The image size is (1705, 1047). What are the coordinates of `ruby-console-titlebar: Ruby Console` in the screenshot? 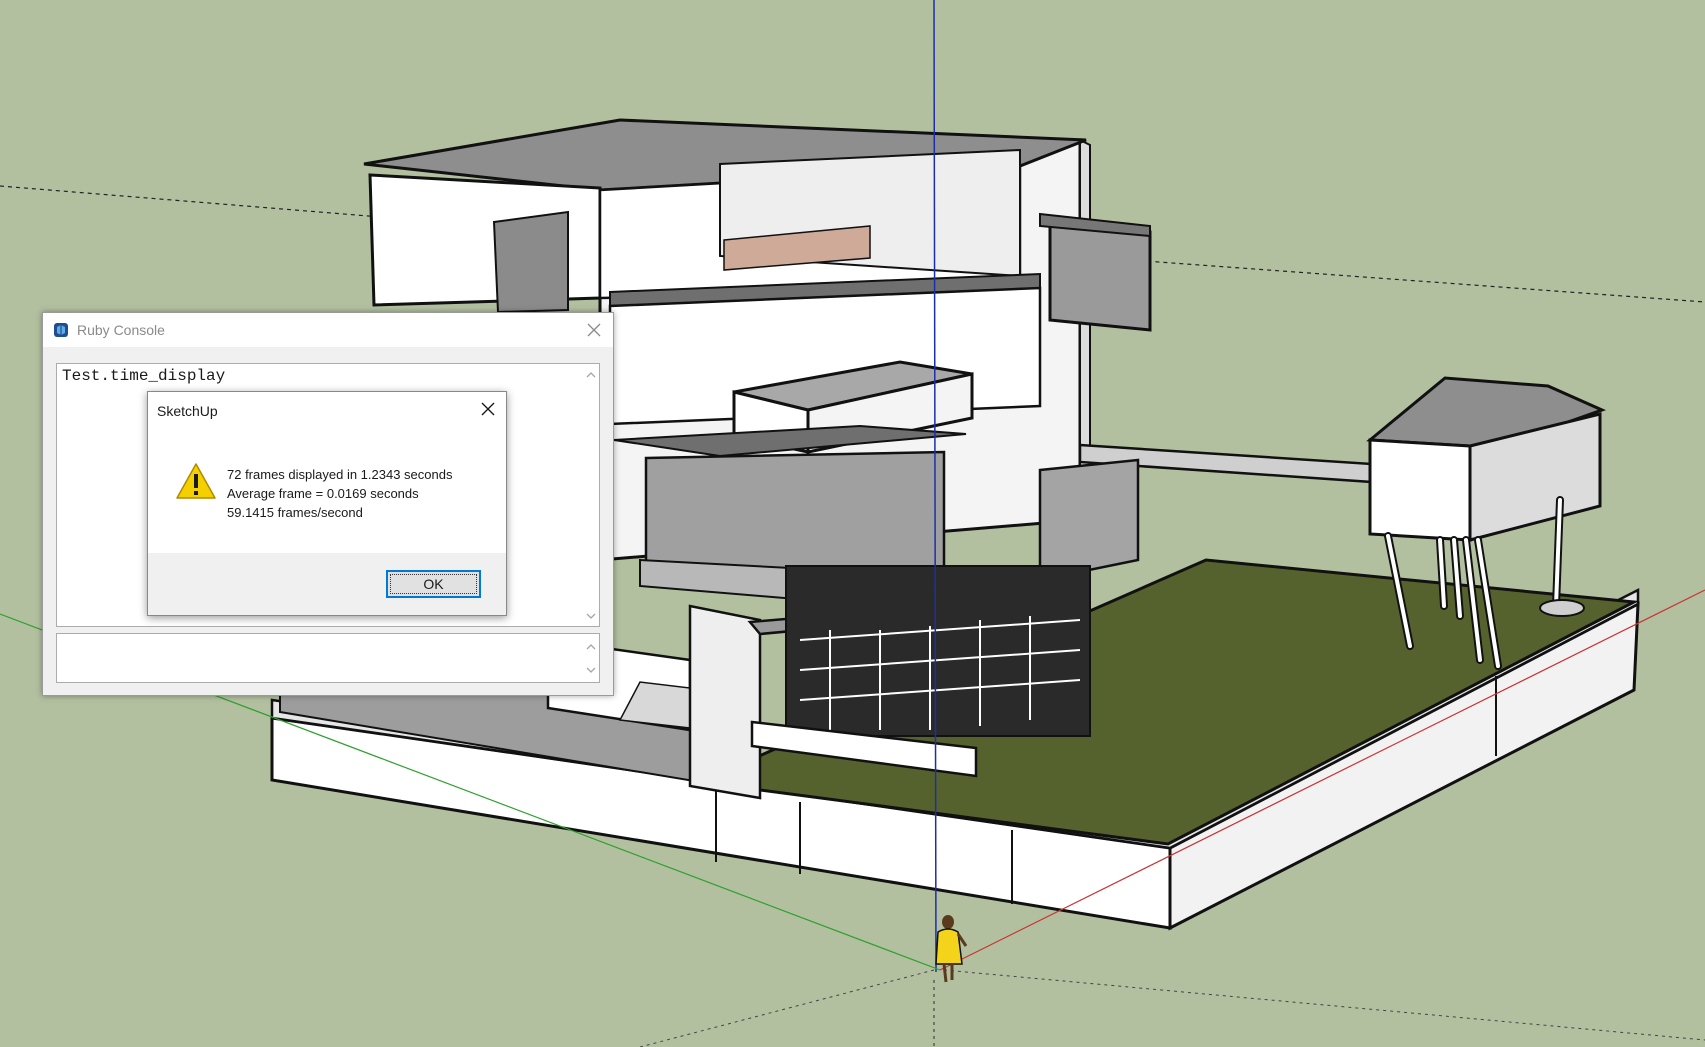 It's located at (328, 330).